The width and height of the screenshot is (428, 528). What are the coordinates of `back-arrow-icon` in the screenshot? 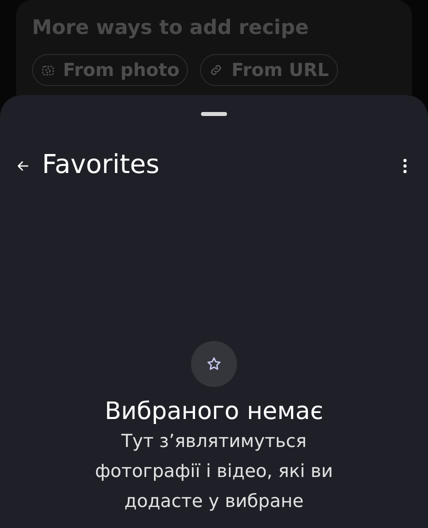 It's located at (23, 165).